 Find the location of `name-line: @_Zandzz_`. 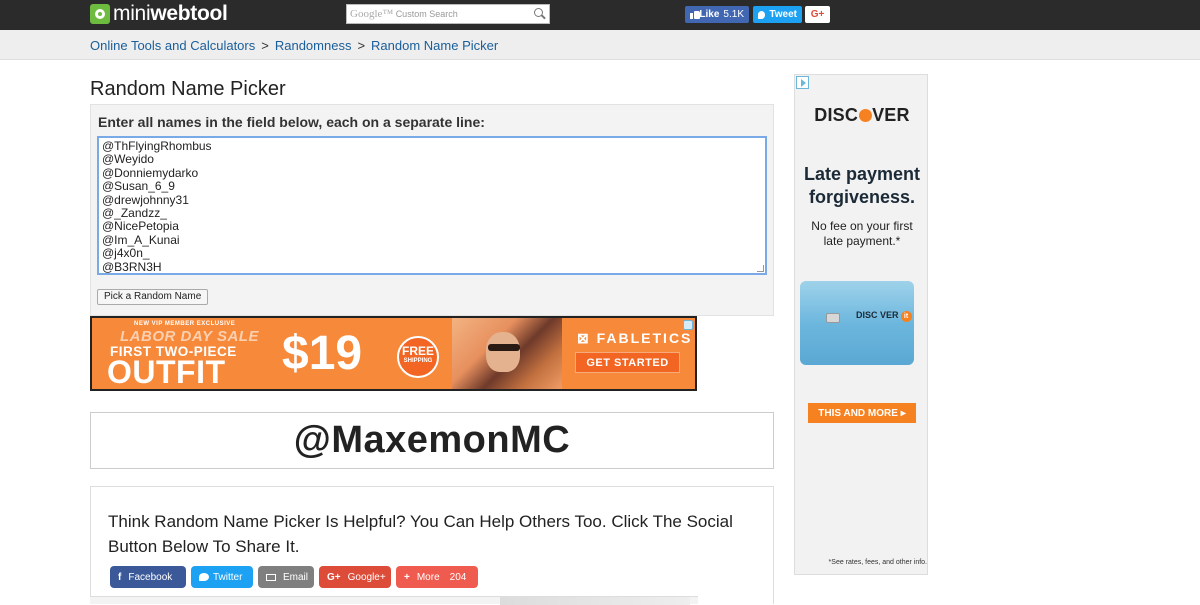

name-line: @_Zandzz_ is located at coordinates (134, 213).